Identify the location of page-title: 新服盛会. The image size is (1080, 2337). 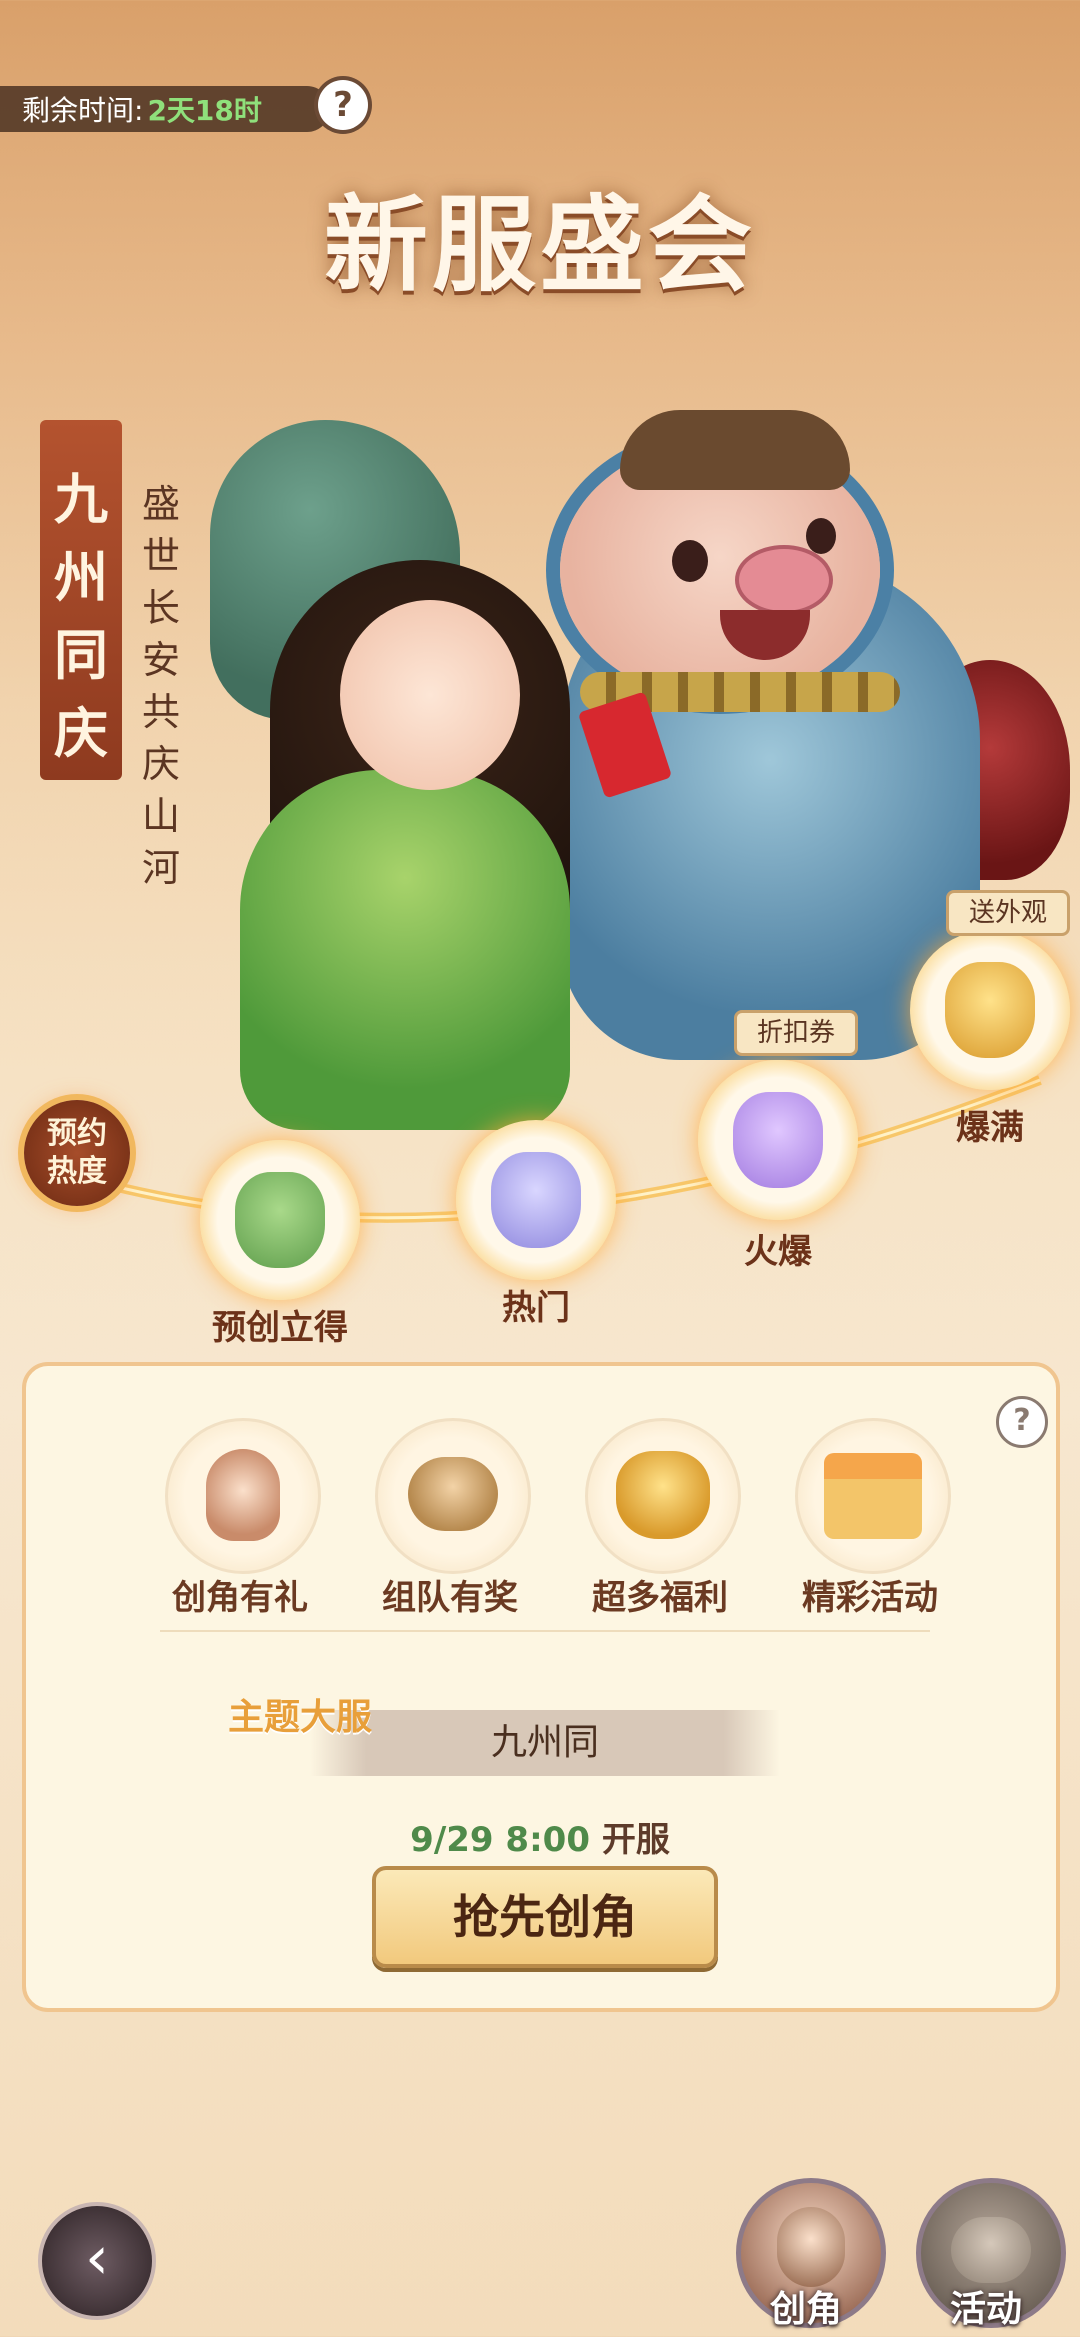
(539, 244).